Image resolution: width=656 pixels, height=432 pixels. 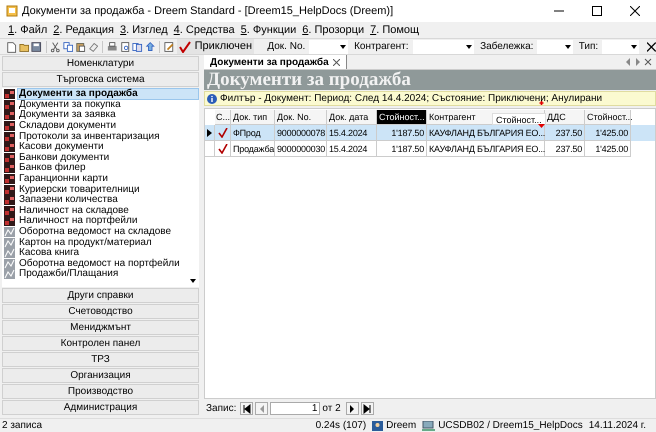 What do you see at coordinates (63, 179) in the screenshot?
I see `list-item: Гаранционни карти` at bounding box center [63, 179].